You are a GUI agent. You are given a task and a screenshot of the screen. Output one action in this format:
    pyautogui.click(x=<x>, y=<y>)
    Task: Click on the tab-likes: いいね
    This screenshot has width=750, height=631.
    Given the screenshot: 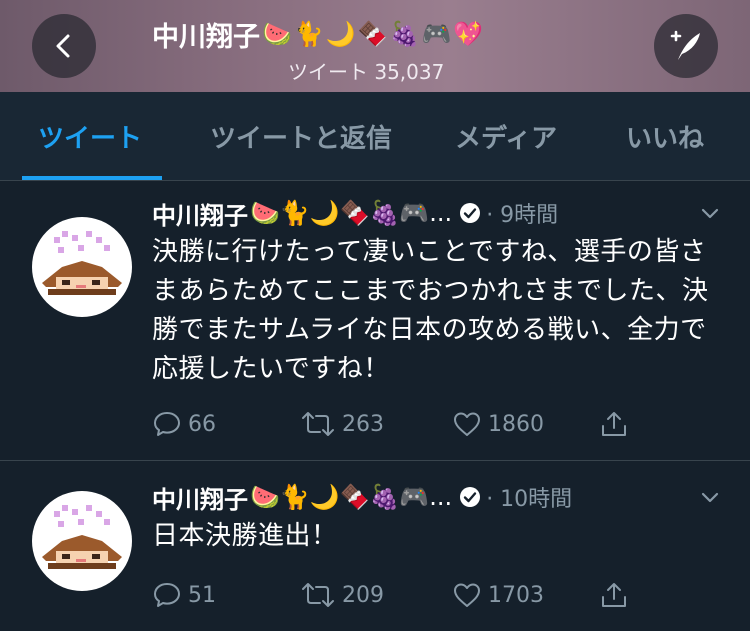 What is the action you would take?
    pyautogui.click(x=665, y=136)
    